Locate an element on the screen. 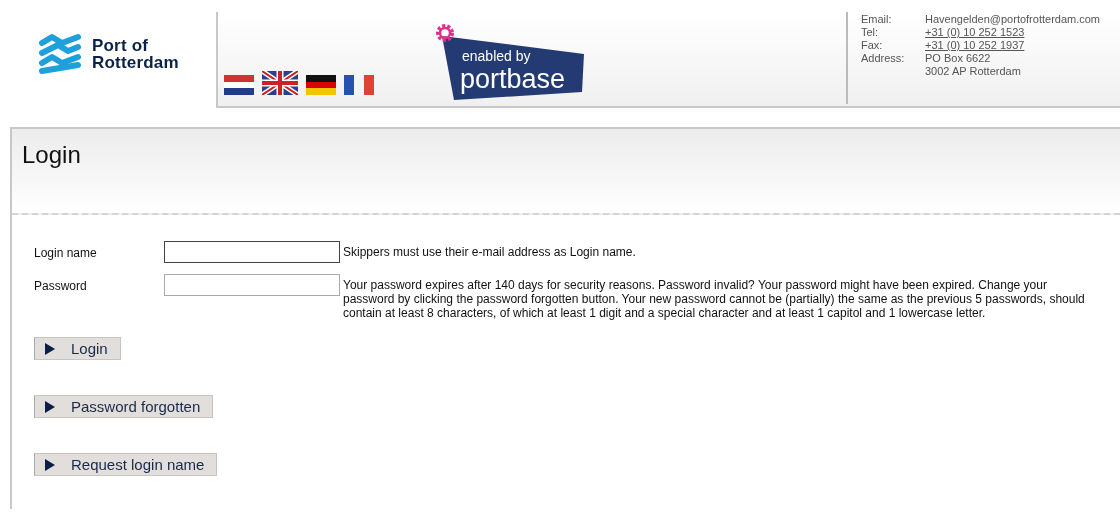  british-flag-icon is located at coordinates (280, 83).